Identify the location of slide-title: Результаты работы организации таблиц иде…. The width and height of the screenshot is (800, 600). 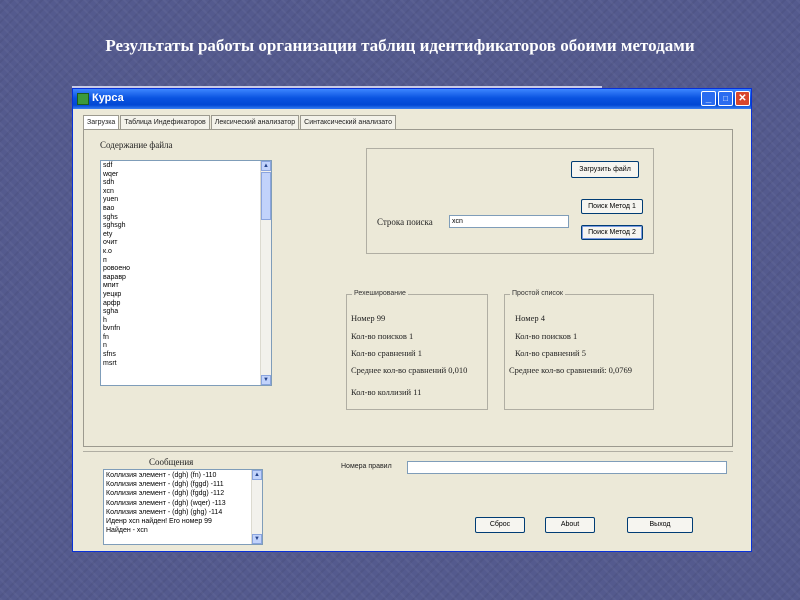
(400, 45).